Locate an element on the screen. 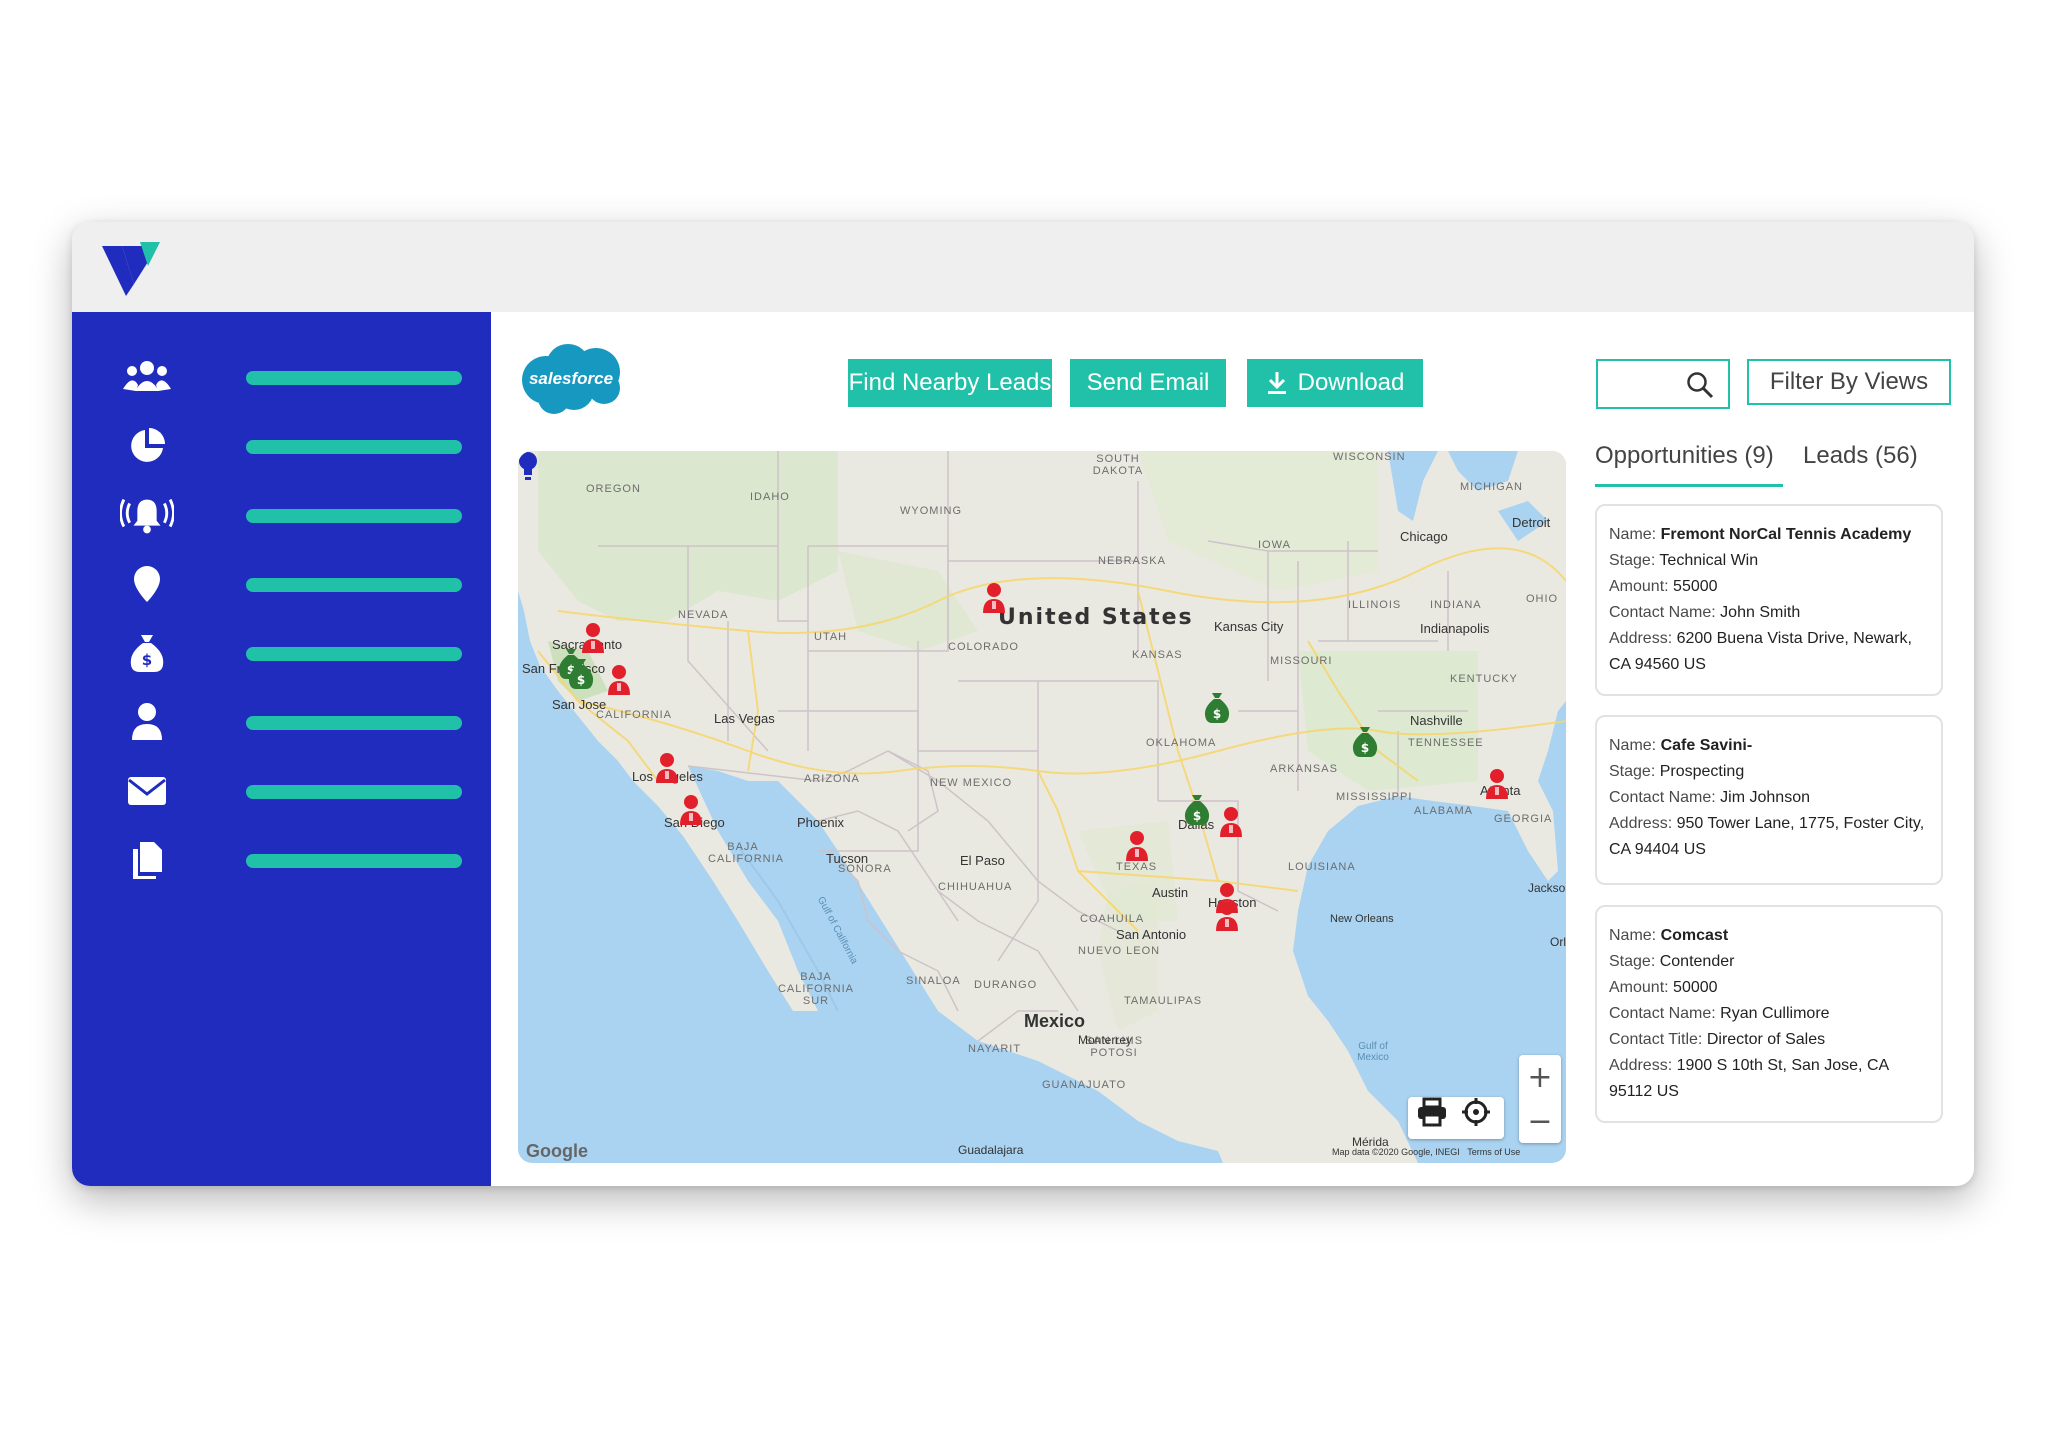 The height and width of the screenshot is (1429, 2048). city-label: Nashville is located at coordinates (1436, 720).